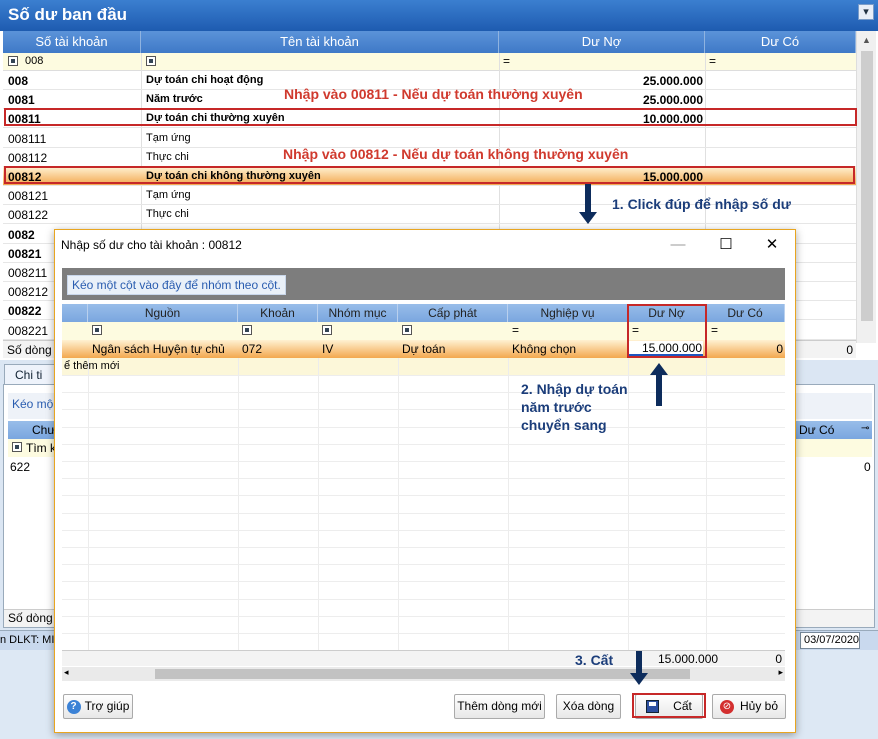 This screenshot has width=878, height=739. I want to click on col-header-khoan: Khoản, so click(278, 313).